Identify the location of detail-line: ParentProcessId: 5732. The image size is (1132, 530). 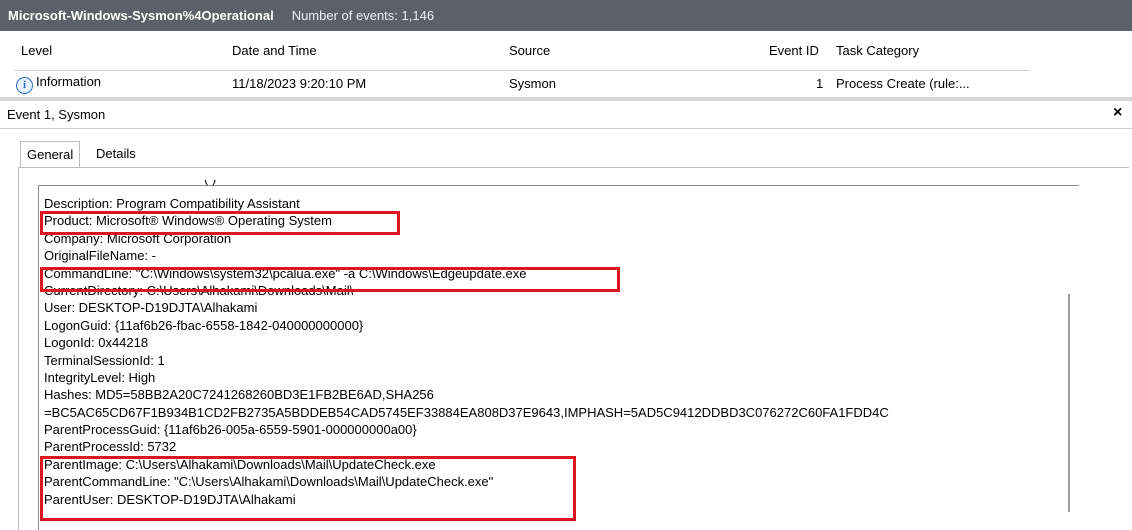
(110, 447).